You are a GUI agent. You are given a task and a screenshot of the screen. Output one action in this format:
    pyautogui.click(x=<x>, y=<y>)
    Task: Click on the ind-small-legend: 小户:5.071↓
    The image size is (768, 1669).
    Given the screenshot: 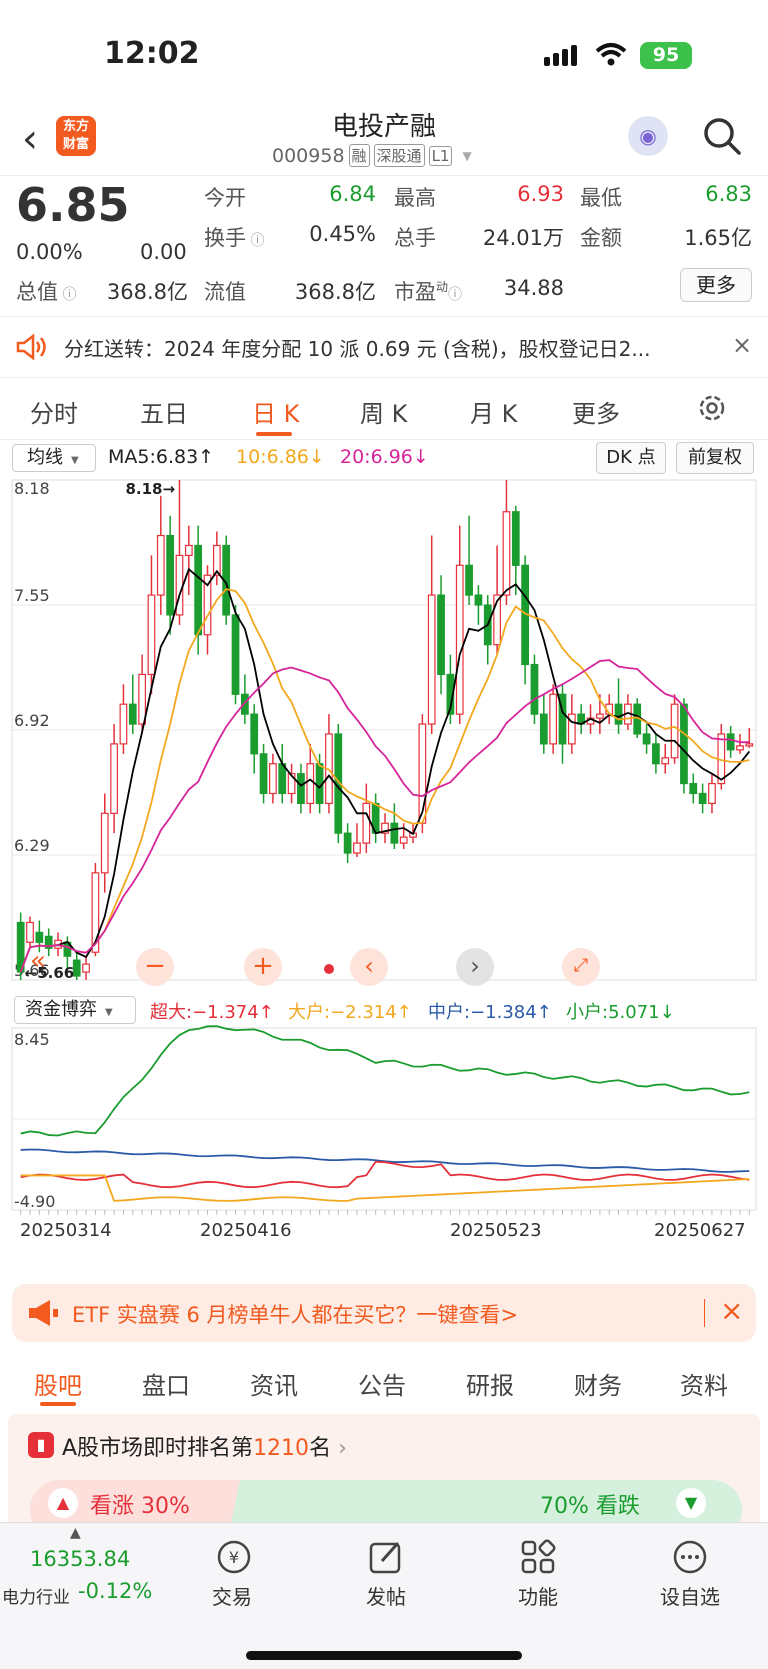 What is the action you would take?
    pyautogui.click(x=620, y=1012)
    